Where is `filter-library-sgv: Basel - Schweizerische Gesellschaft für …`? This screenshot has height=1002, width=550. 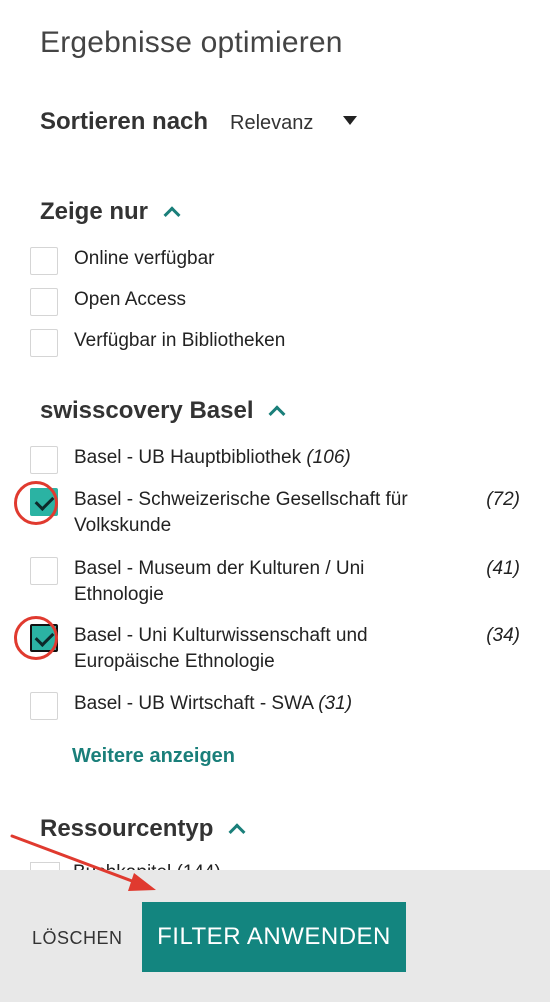
filter-library-sgv: Basel - Schweizerische Gesellschaft für … is located at coordinates (275, 513).